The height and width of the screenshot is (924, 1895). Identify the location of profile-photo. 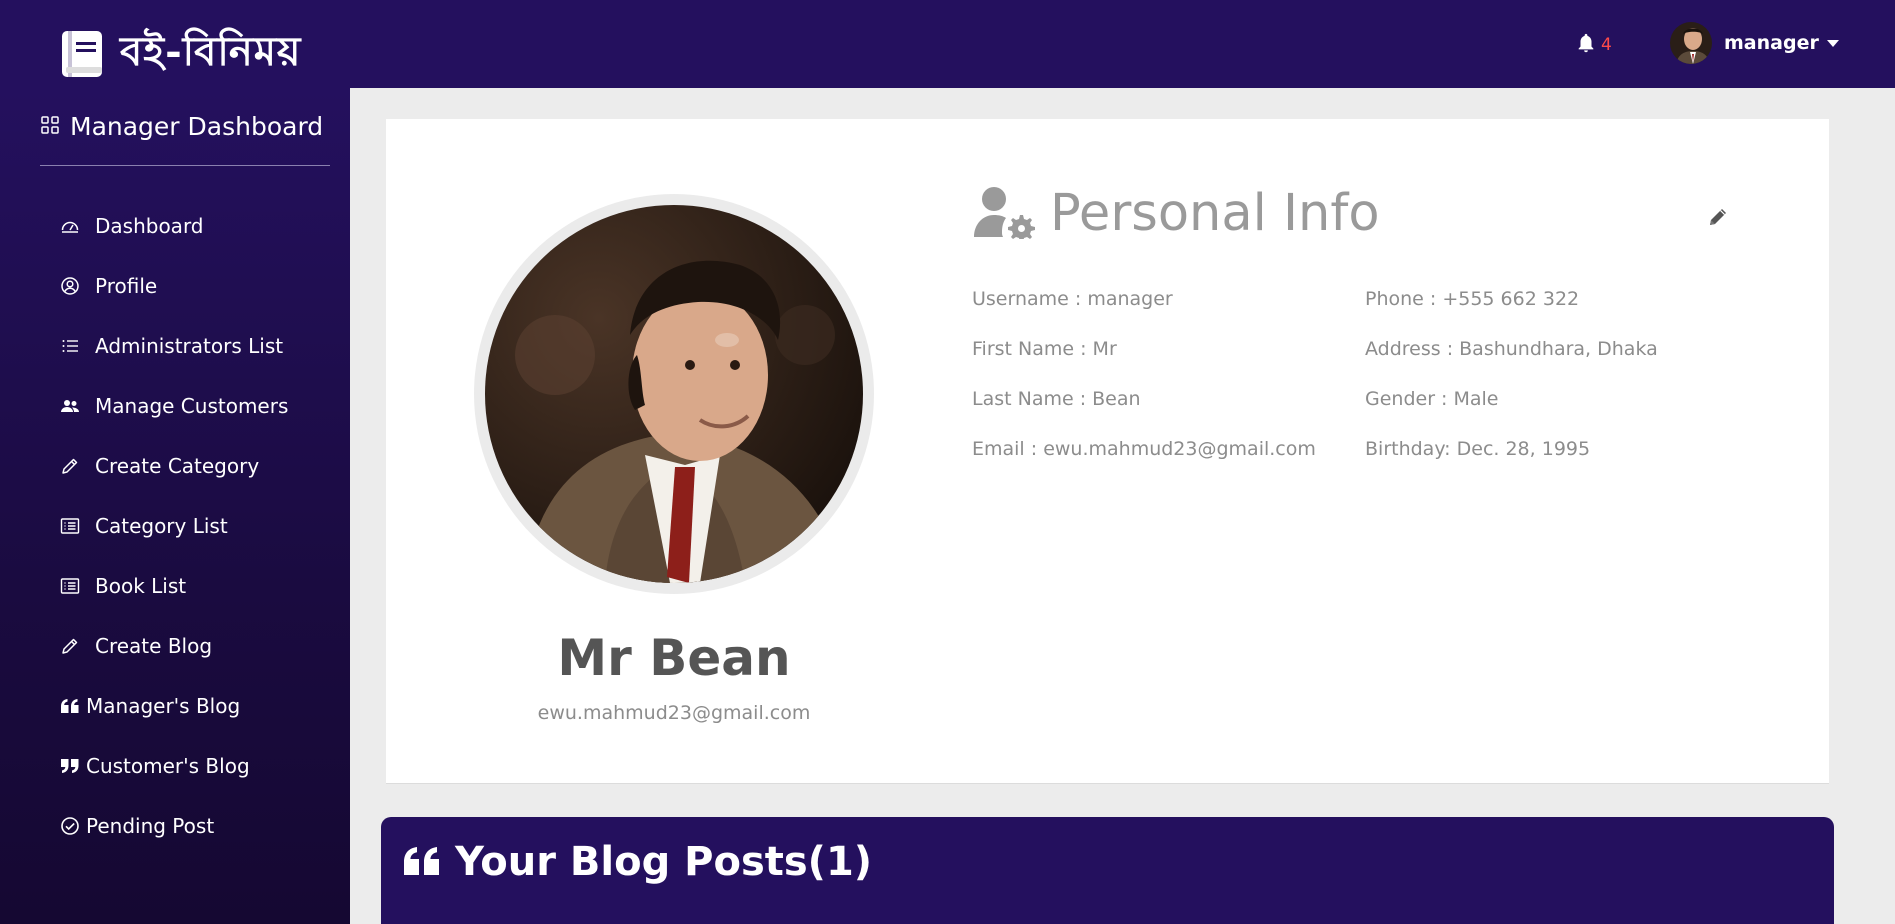
(674, 394).